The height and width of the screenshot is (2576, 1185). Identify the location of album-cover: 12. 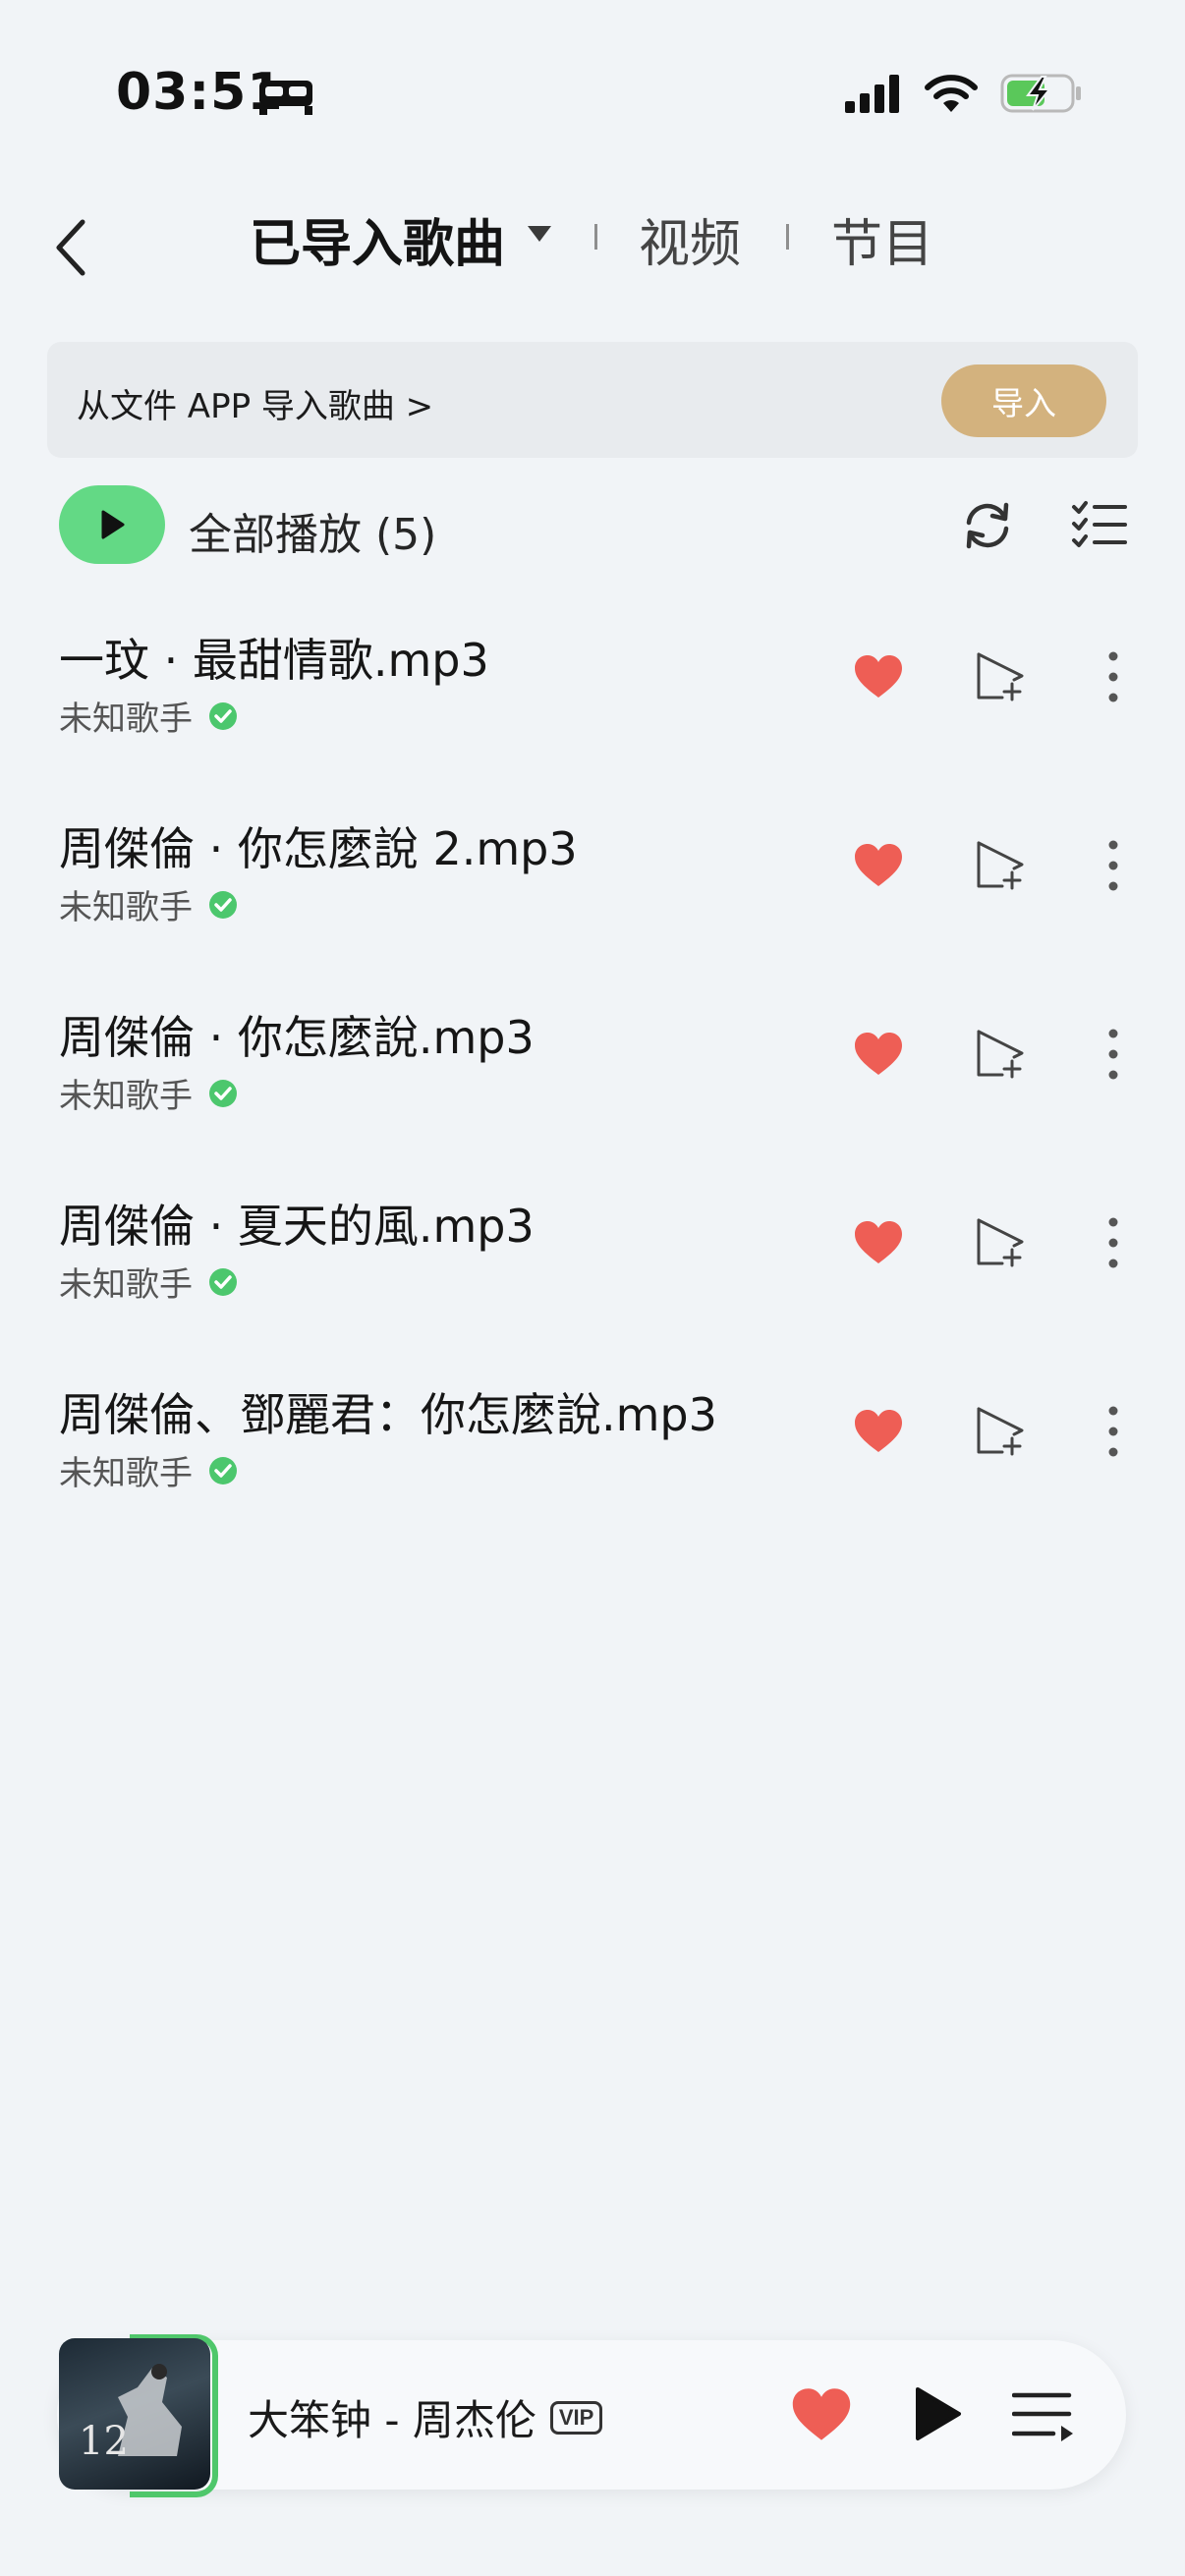
(135, 2414).